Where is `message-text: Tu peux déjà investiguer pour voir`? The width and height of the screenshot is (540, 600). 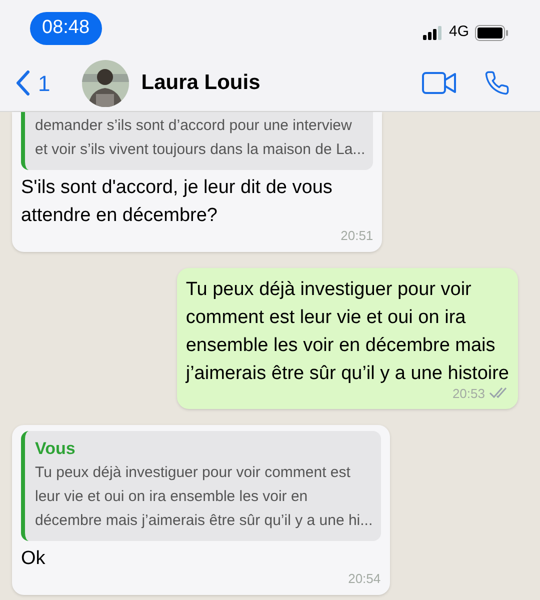
message-text: Tu peux déjà investiguer pour voir is located at coordinates (329, 290).